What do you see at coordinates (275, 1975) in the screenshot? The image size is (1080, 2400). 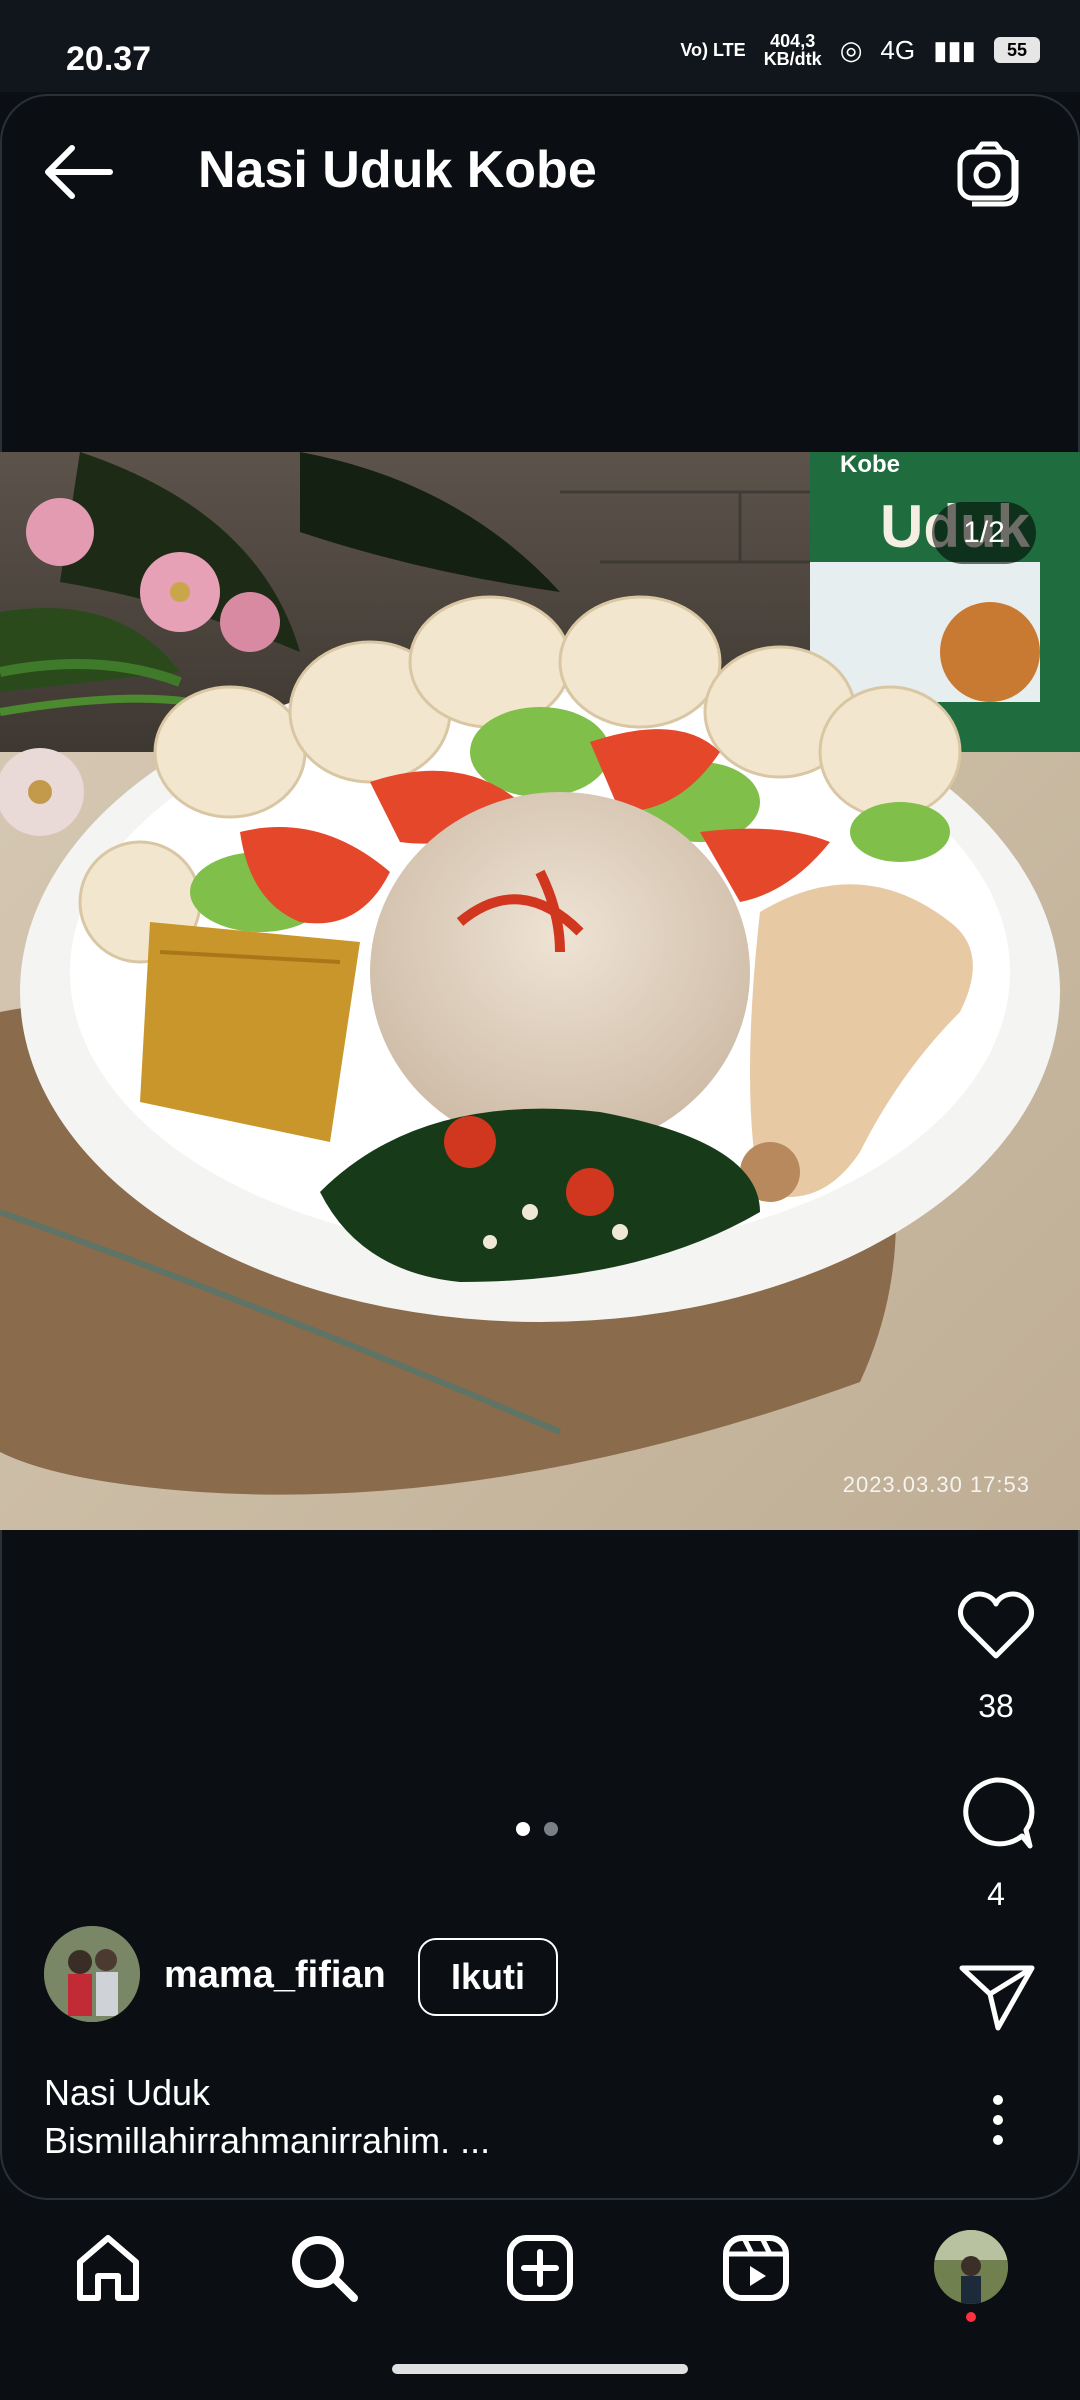 I see `author-username: mama_fifian` at bounding box center [275, 1975].